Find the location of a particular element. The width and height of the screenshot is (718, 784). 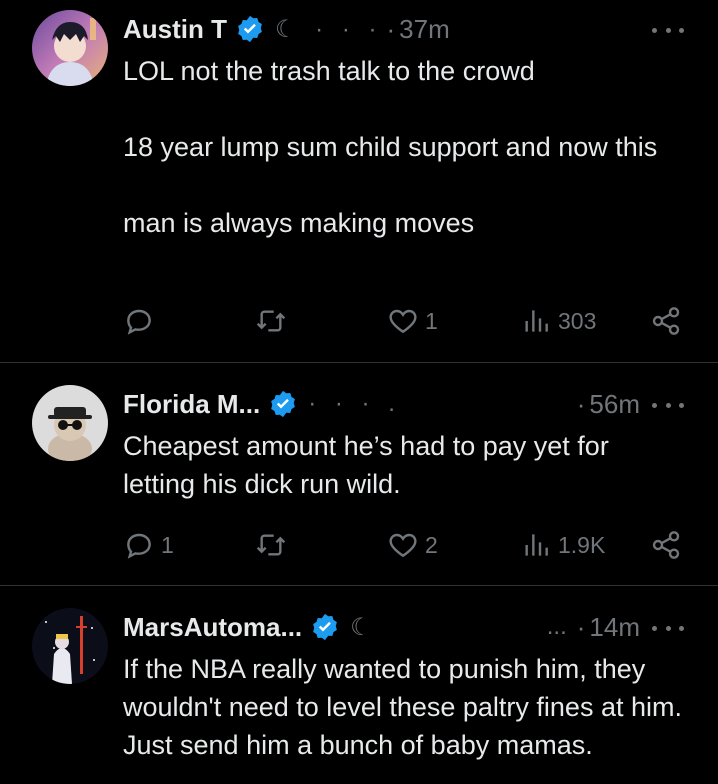

like-button: 2 is located at coordinates (412, 545).